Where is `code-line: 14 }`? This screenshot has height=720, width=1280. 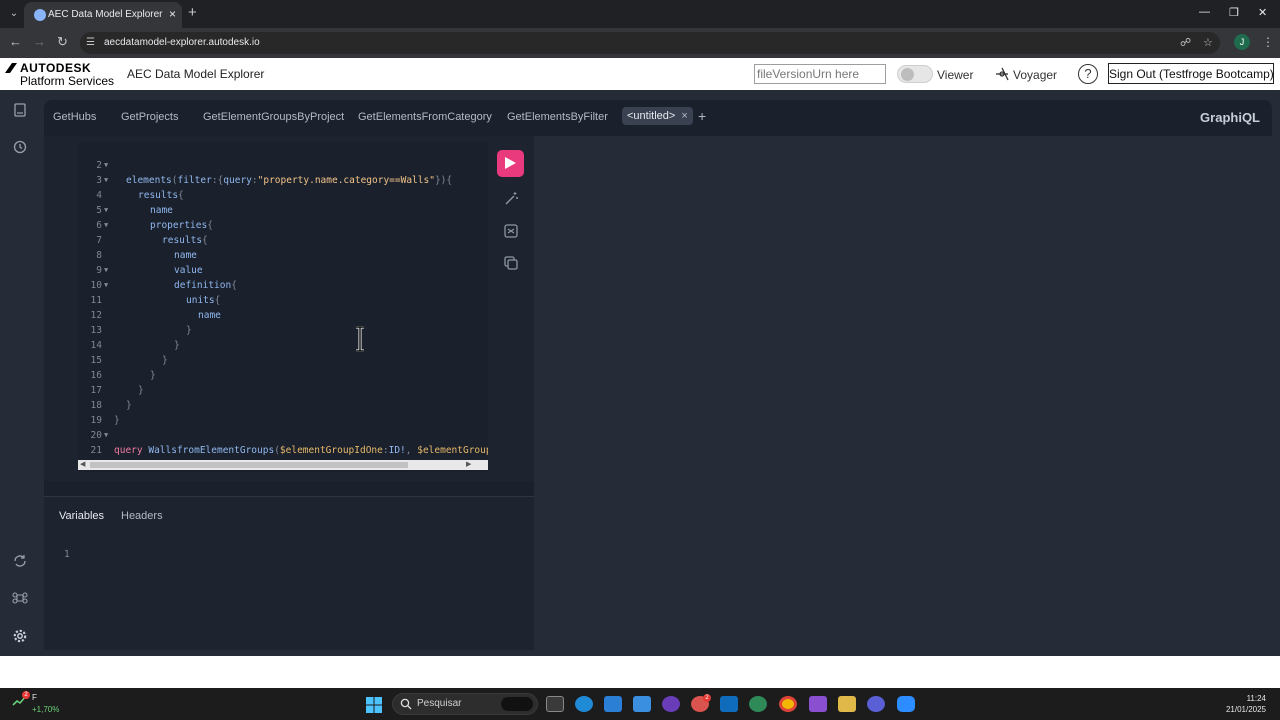 code-line: 14 } is located at coordinates (129, 353).